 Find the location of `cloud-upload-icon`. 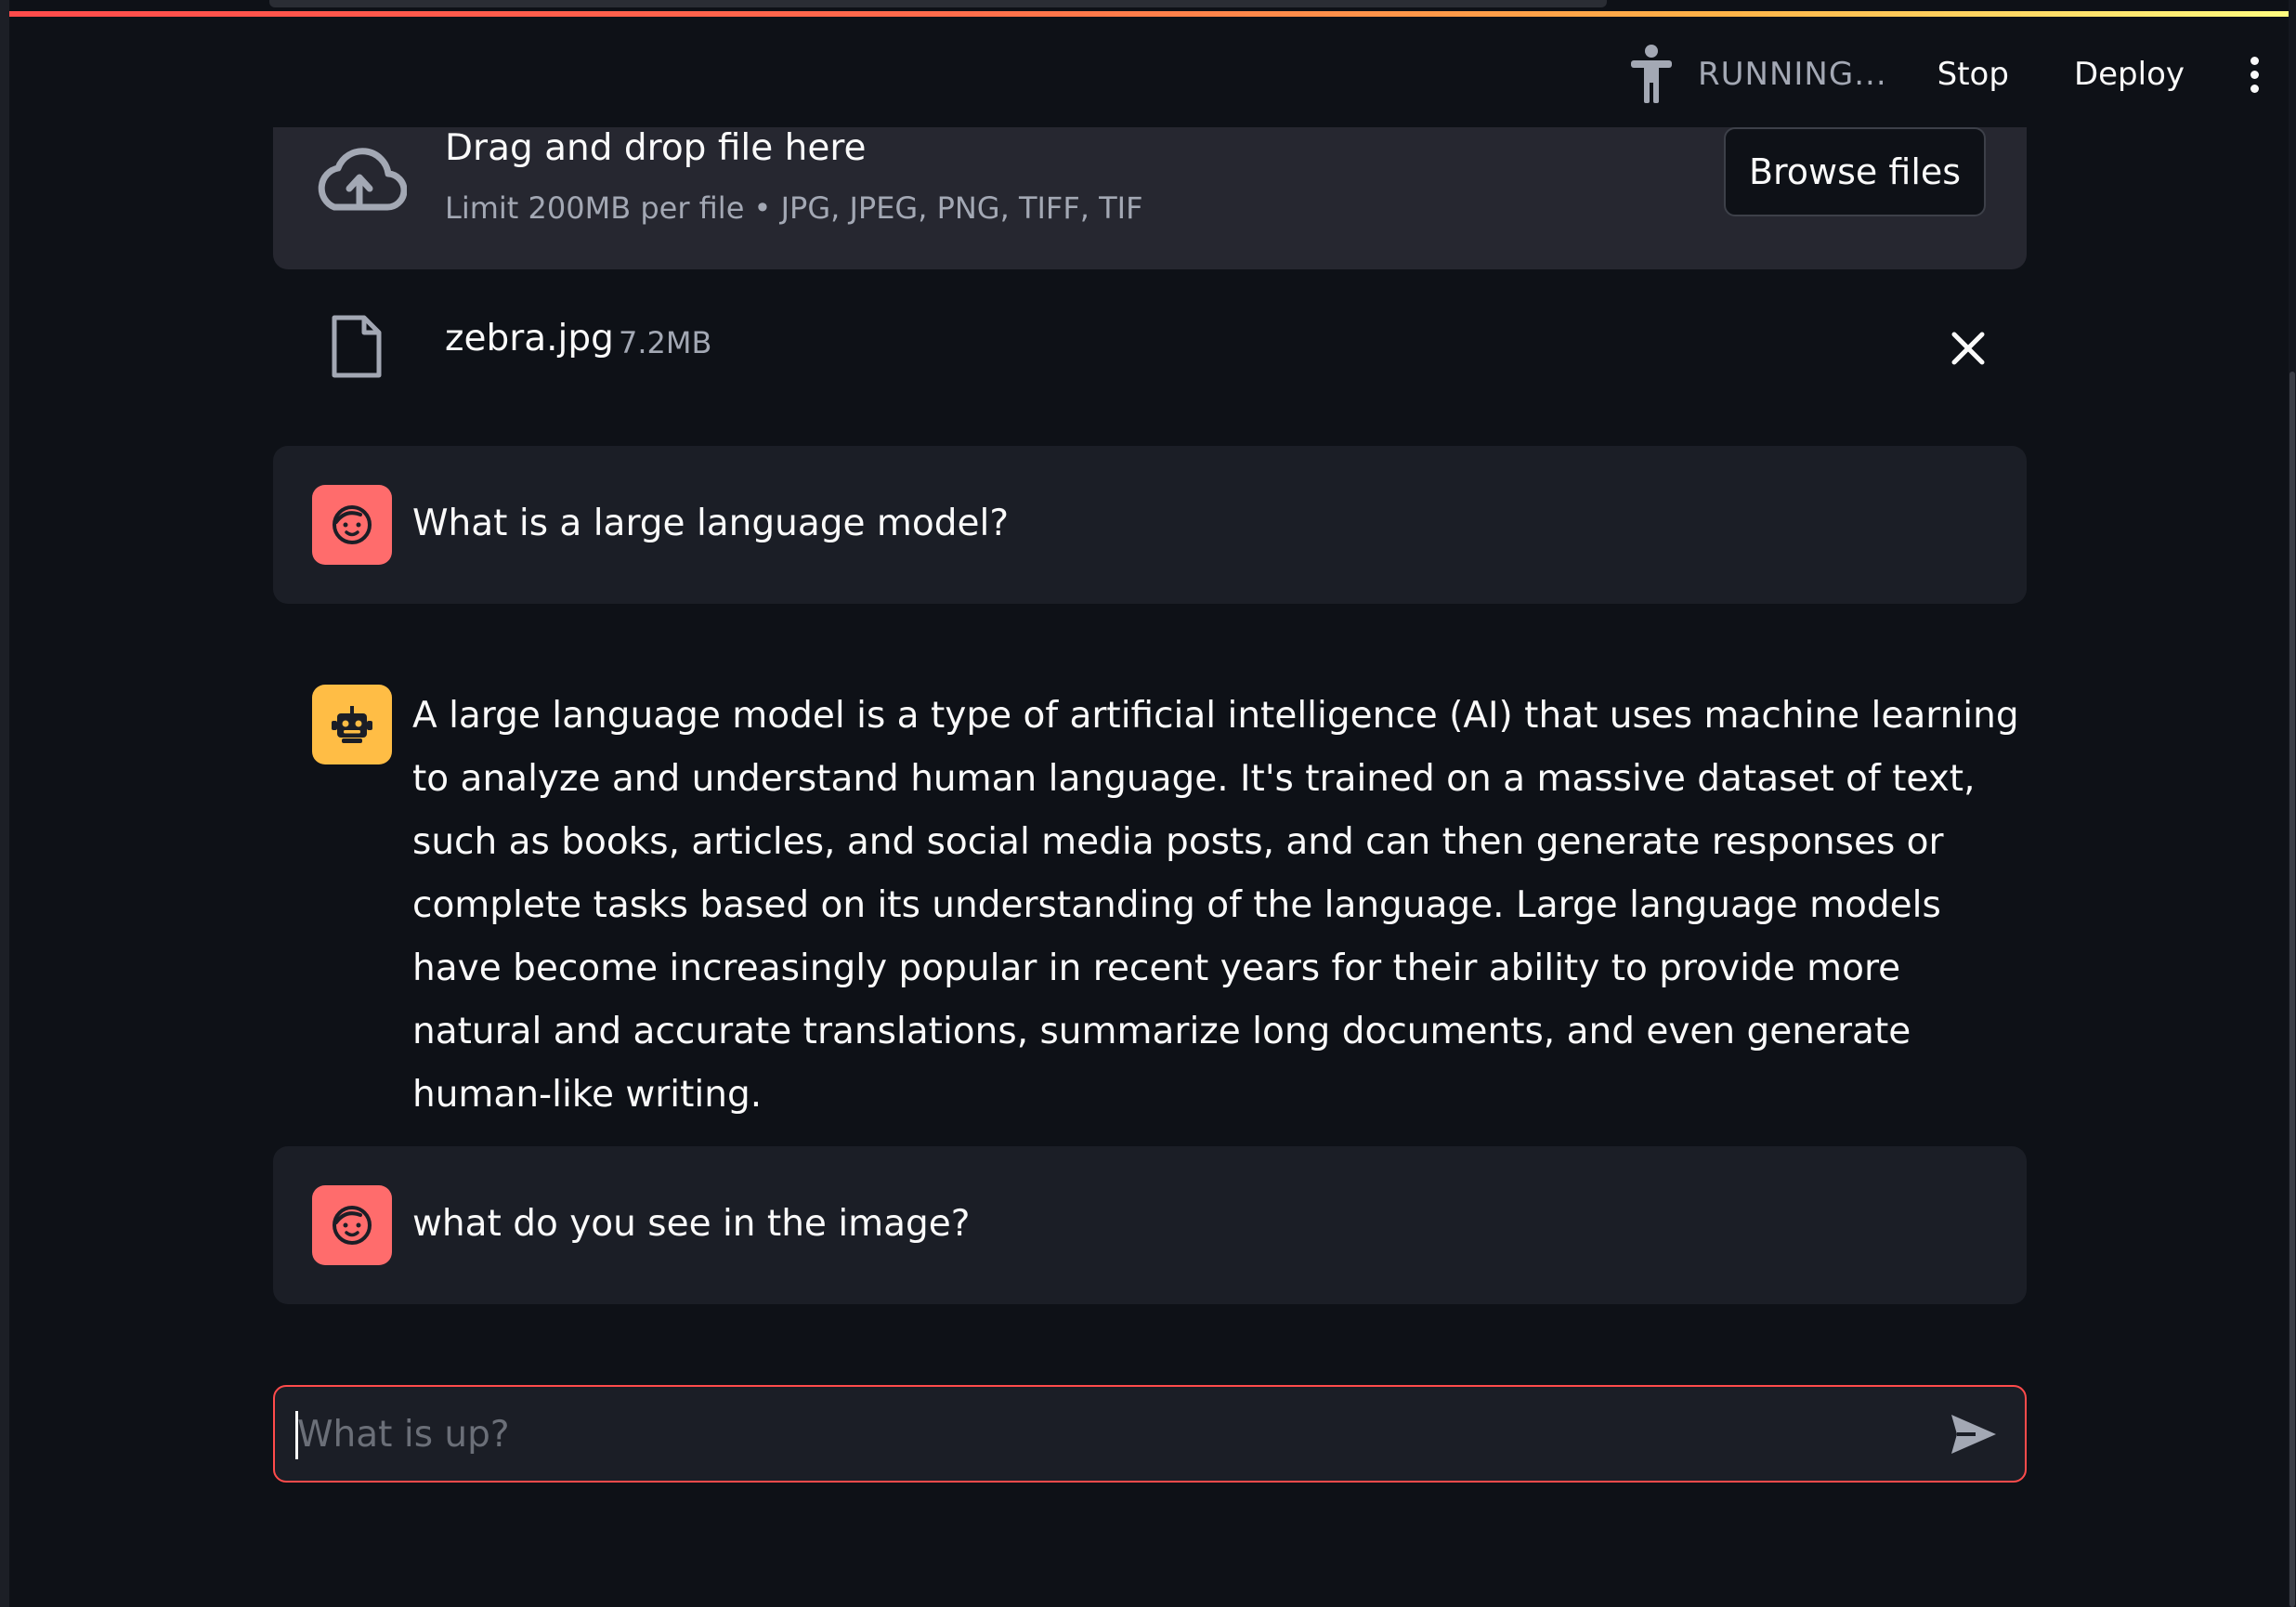

cloud-upload-icon is located at coordinates (360, 183).